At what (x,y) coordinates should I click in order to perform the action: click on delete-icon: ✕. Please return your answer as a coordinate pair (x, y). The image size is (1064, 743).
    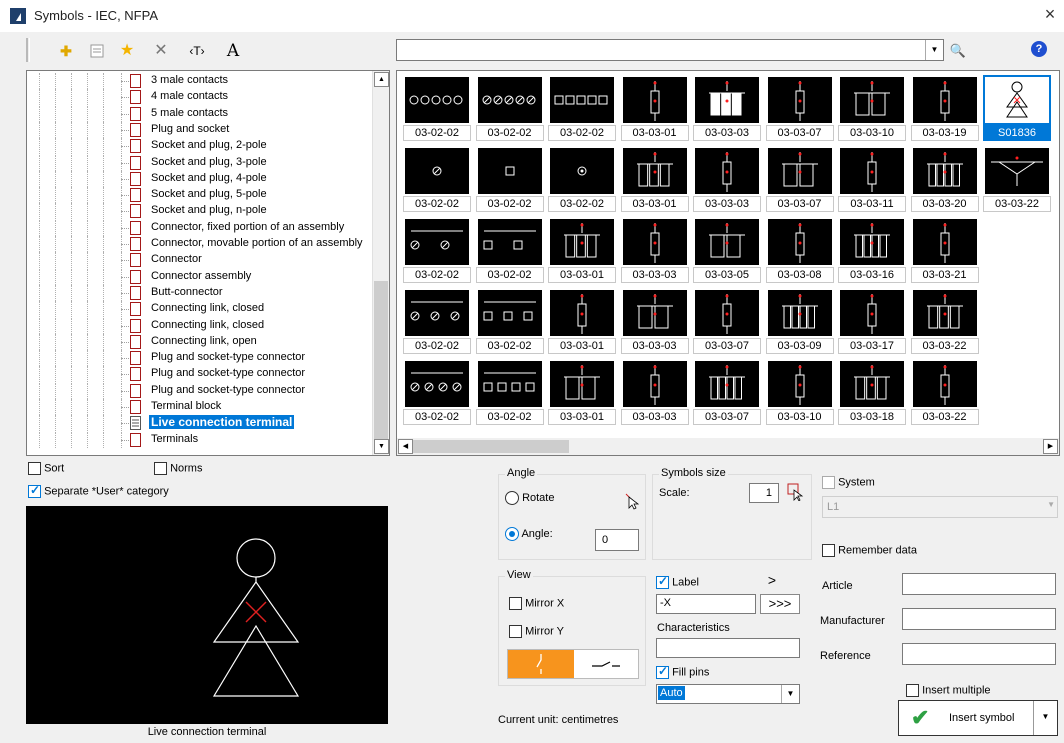
    Looking at the image, I should click on (161, 51).